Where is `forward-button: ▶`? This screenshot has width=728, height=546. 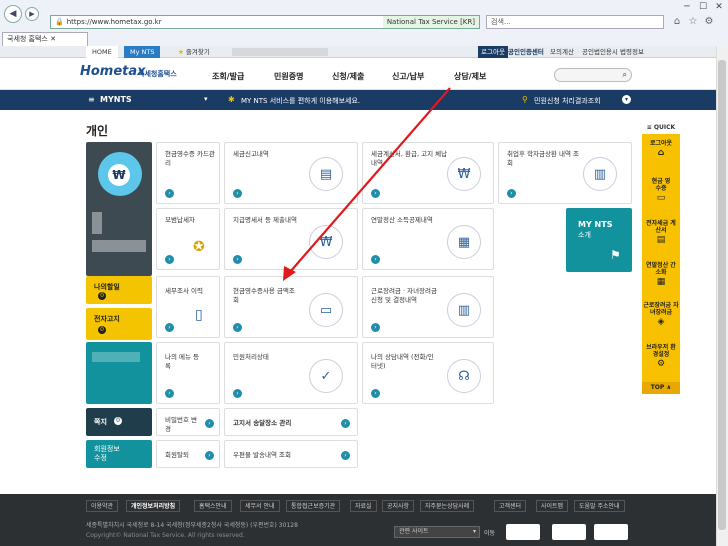
forward-button: ▶ is located at coordinates (32, 14).